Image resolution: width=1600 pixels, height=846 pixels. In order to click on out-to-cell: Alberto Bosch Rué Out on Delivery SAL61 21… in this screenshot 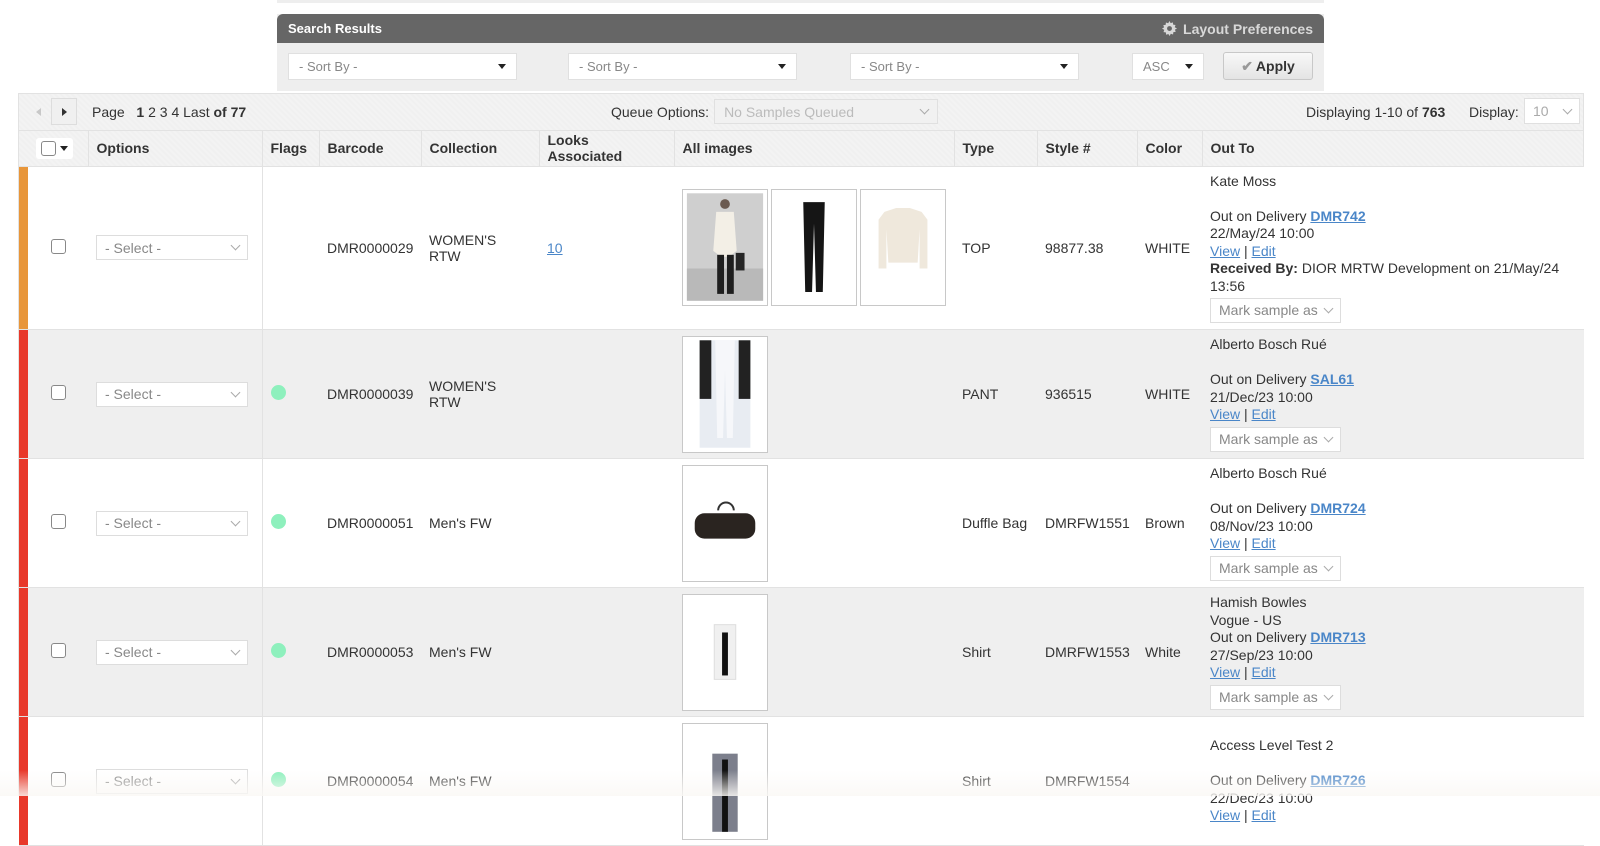, I will do `click(1393, 394)`.